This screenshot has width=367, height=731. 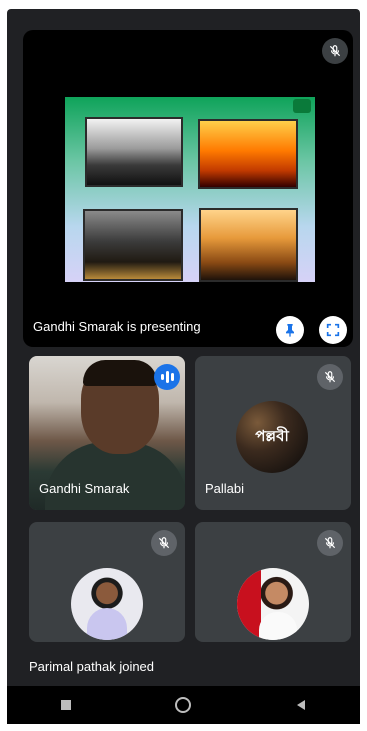 I want to click on avatar-text: পল্লবী, so click(x=272, y=436).